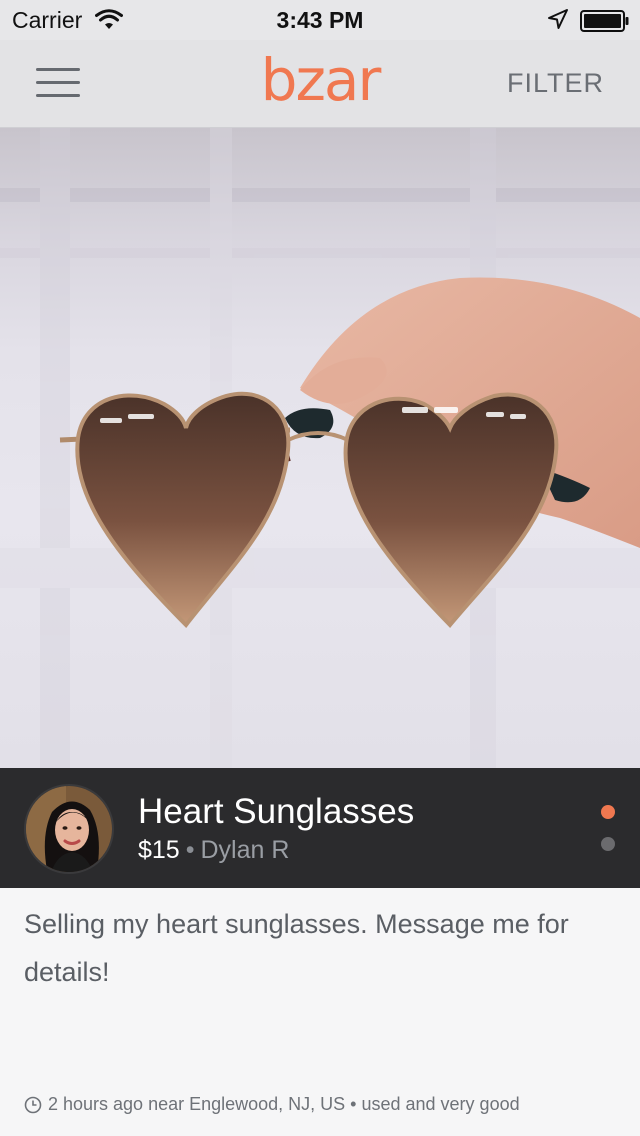 This screenshot has height=1136, width=640. I want to click on listing-info-bar: Heart Sunglasses $15 • Dylan R, so click(320, 828).